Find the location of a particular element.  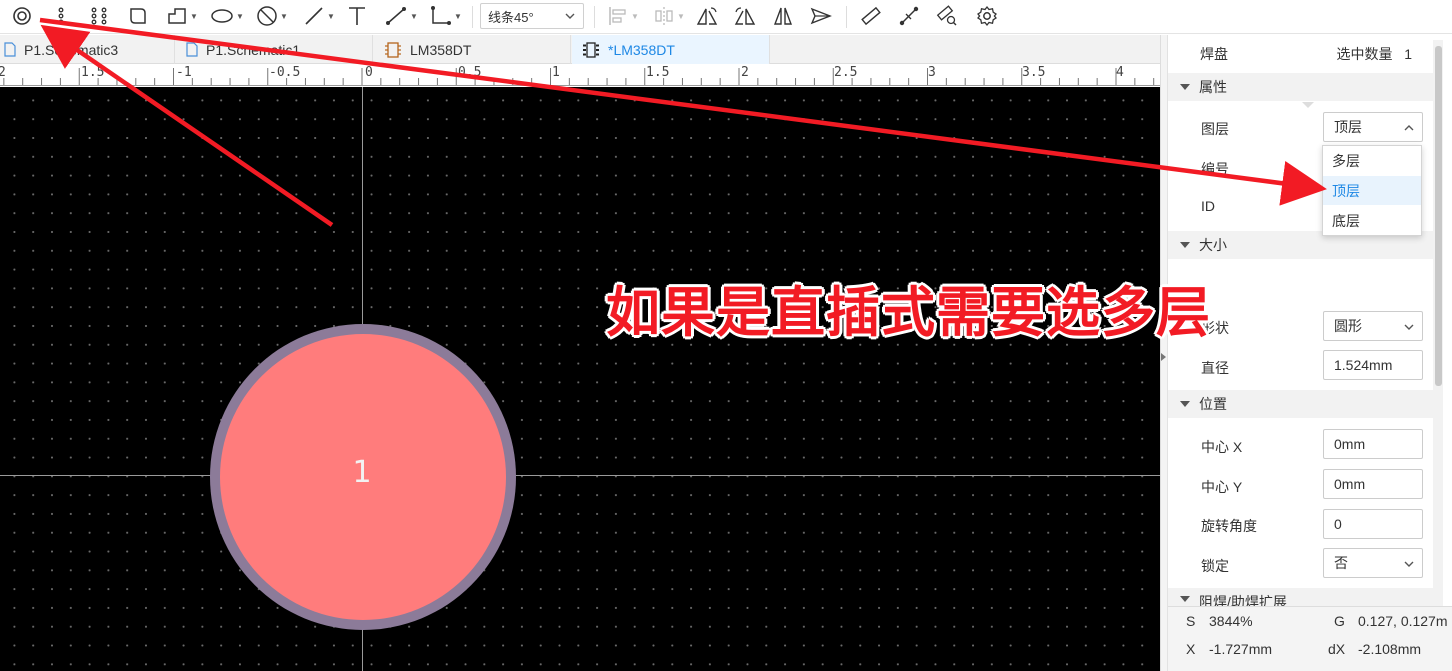

section-mask-expansion: 阻焊/助焊扩展 is located at coordinates (1302, 597).